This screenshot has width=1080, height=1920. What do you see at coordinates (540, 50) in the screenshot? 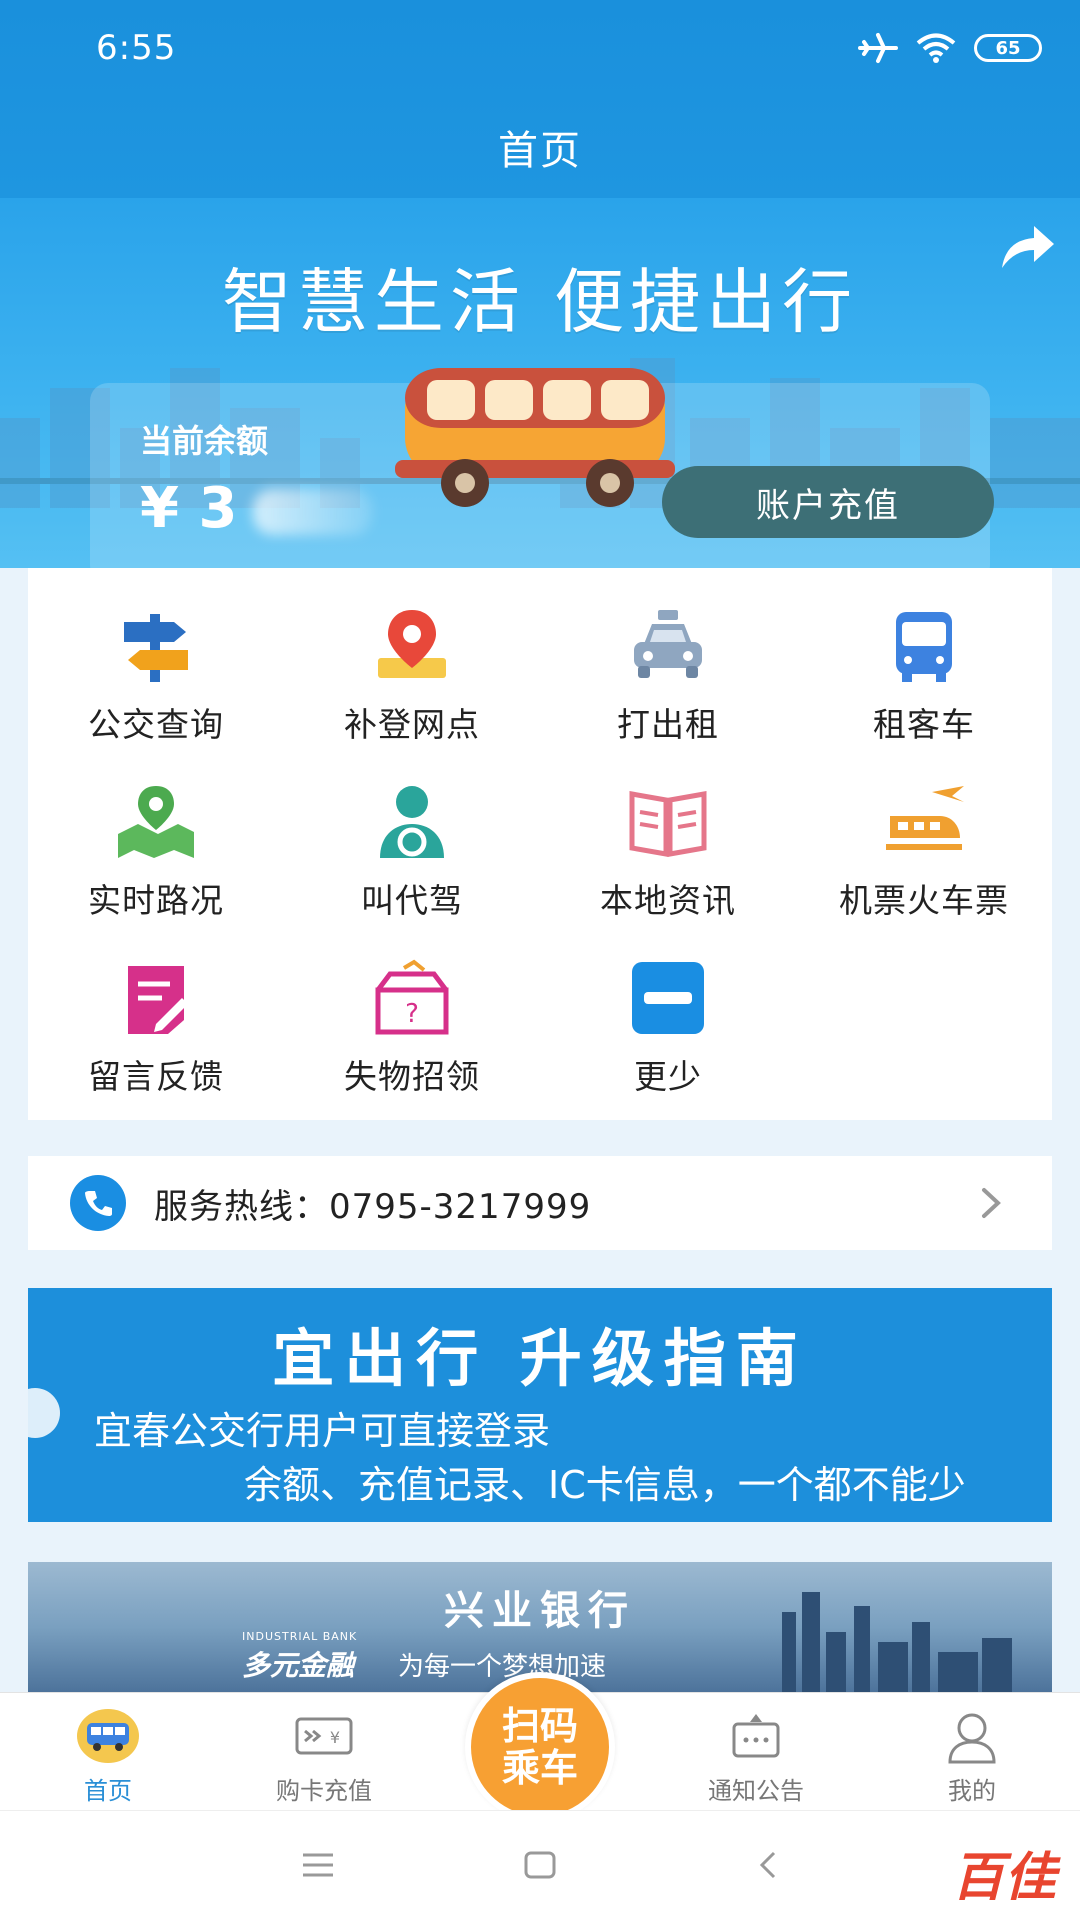
I see `status-bar: 6:55 65` at bounding box center [540, 50].